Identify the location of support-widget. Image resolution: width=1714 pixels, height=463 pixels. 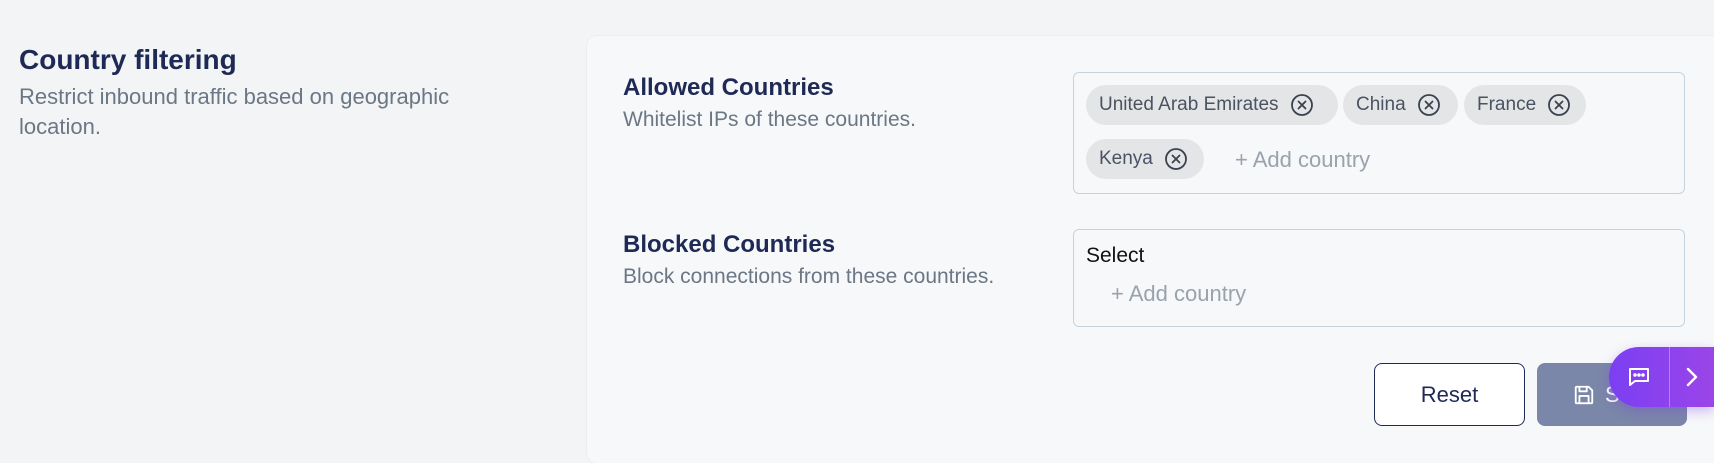
(1661, 377).